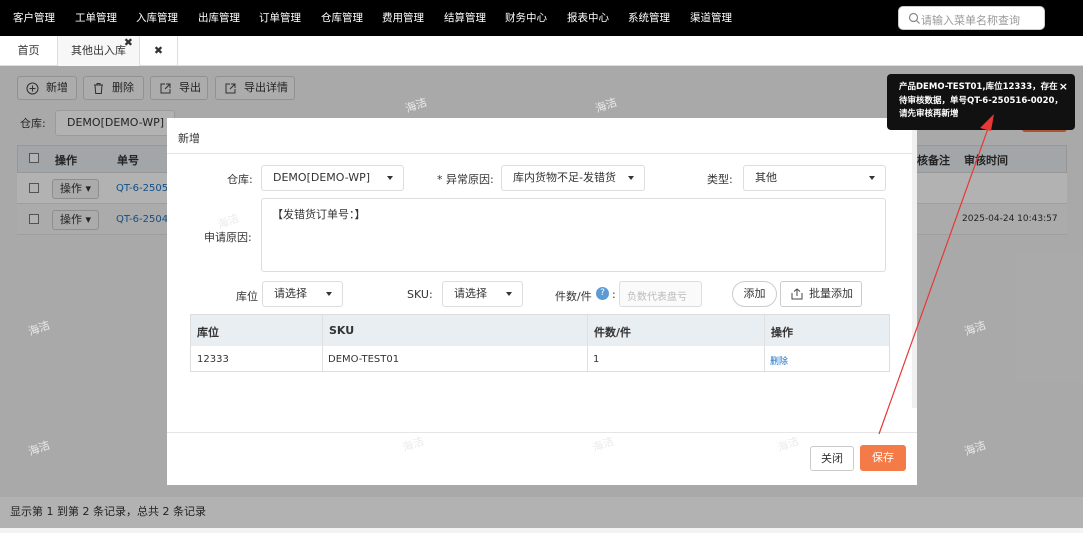 The width and height of the screenshot is (1083, 533). Describe the element at coordinates (914, 263) in the screenshot. I see `dialog-scrollbar` at that location.